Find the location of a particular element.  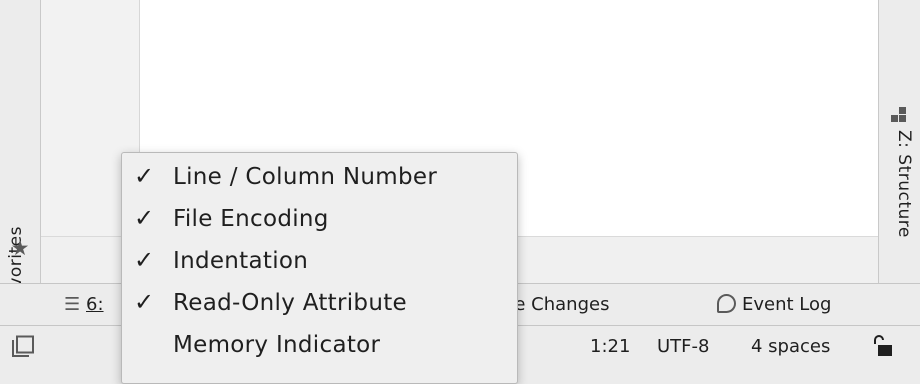

menu-item-label: Indentation is located at coordinates (241, 261).